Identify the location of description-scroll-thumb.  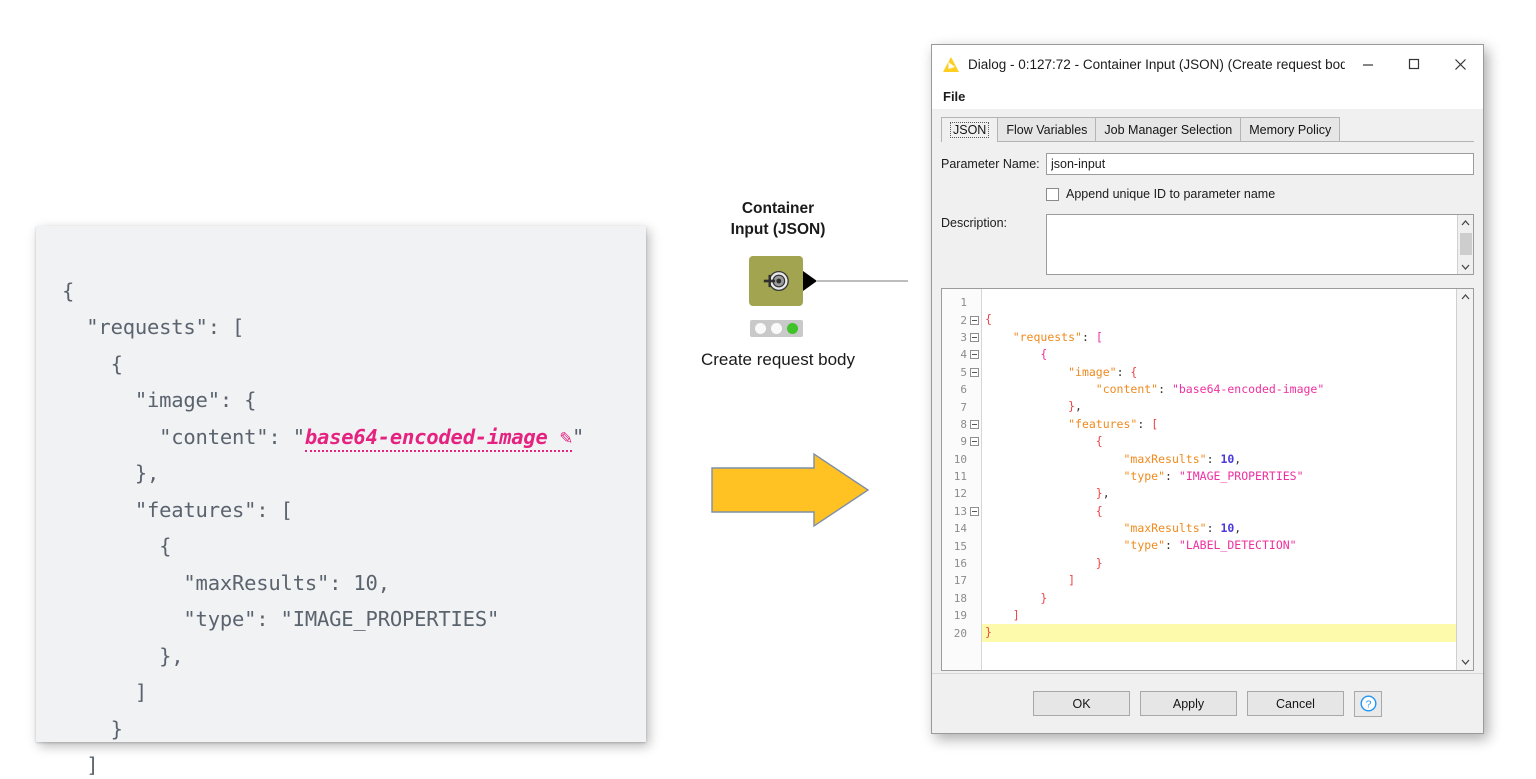
(1465, 244).